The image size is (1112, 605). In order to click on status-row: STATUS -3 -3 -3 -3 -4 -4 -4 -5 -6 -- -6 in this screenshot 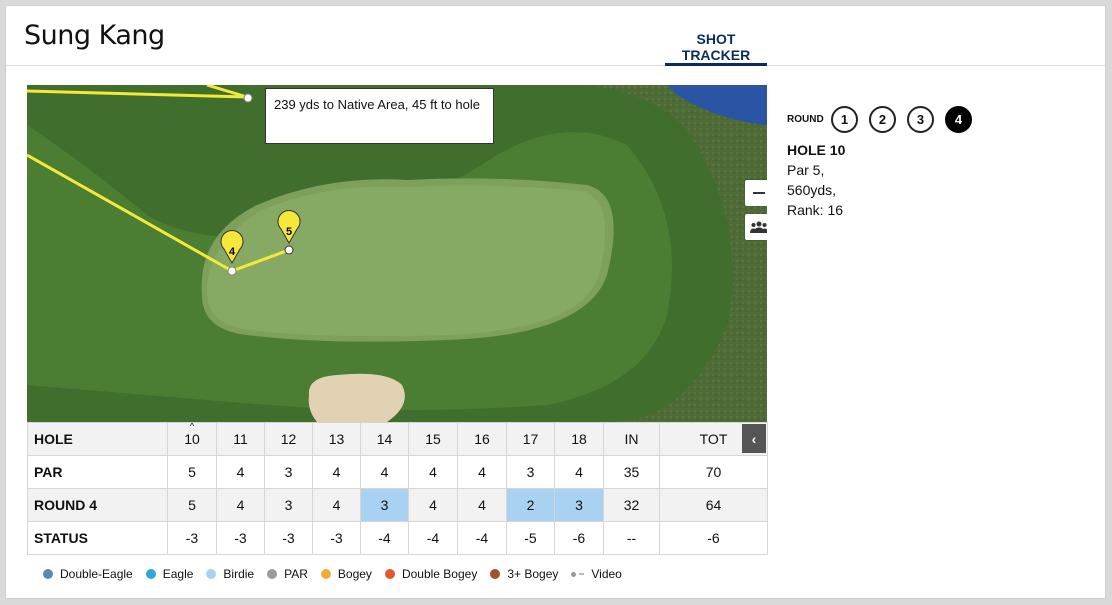, I will do `click(397, 538)`.